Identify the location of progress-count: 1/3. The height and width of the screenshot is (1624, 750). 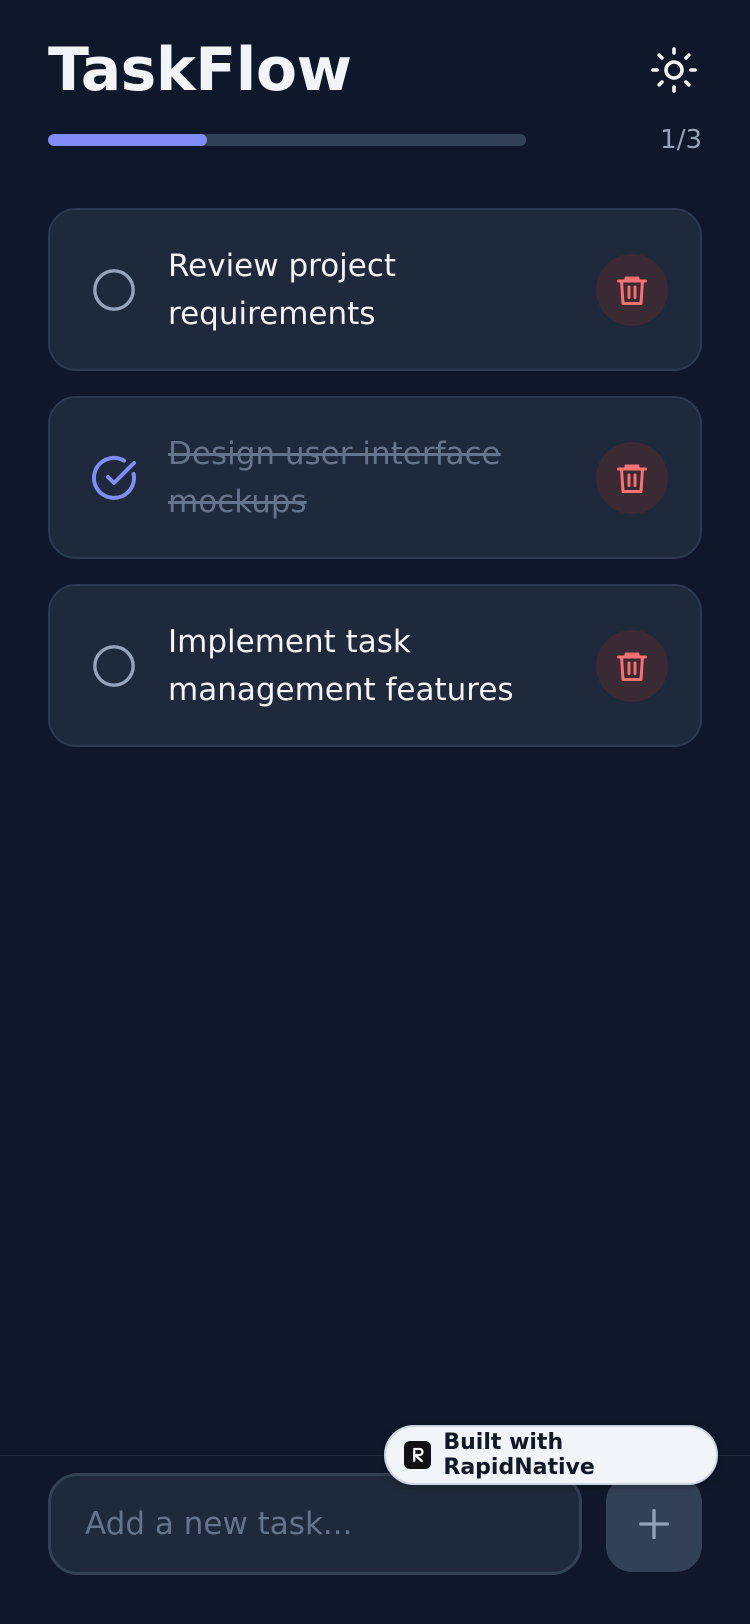
(681, 140).